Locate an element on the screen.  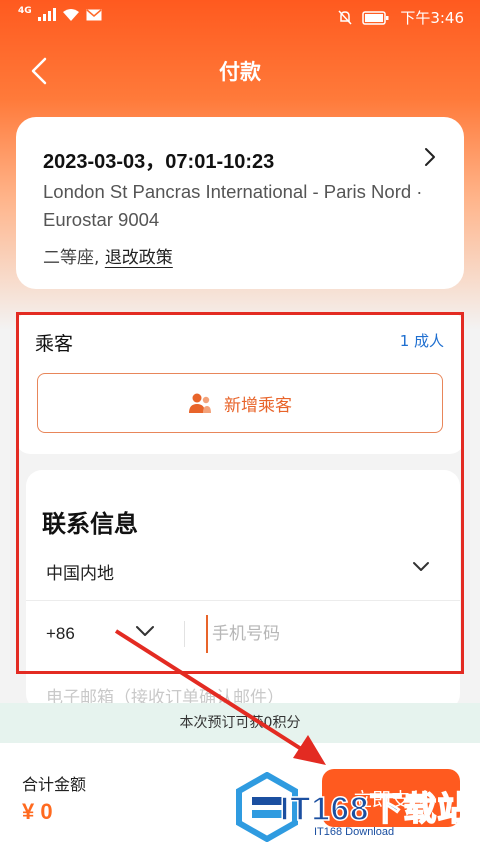
watermark-subtext: IT168 Download is located at coordinates (354, 832).